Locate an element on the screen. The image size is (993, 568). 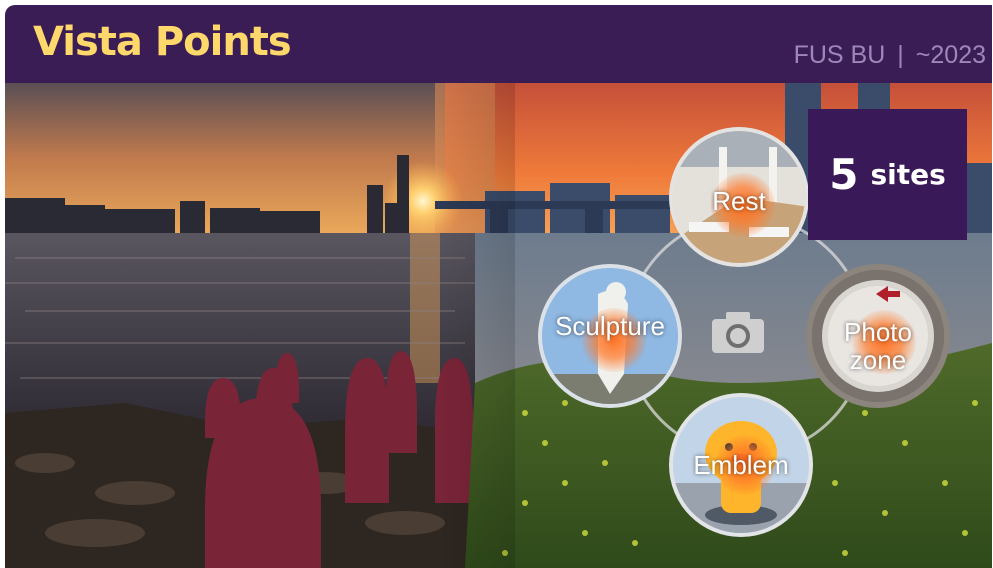
page-title: Vista Points is located at coordinates (162, 42).